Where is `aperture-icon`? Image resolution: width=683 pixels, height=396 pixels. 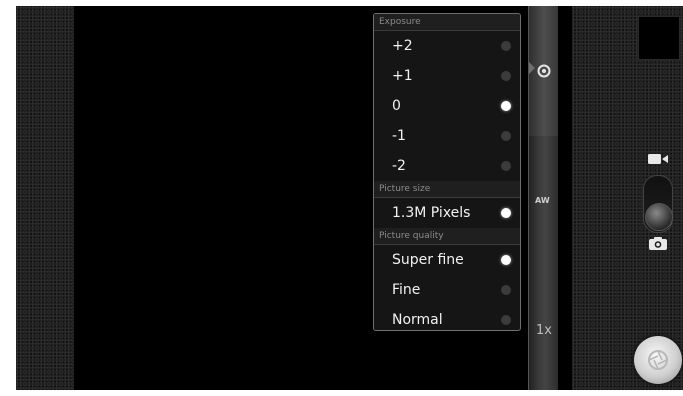 aperture-icon is located at coordinates (658, 360).